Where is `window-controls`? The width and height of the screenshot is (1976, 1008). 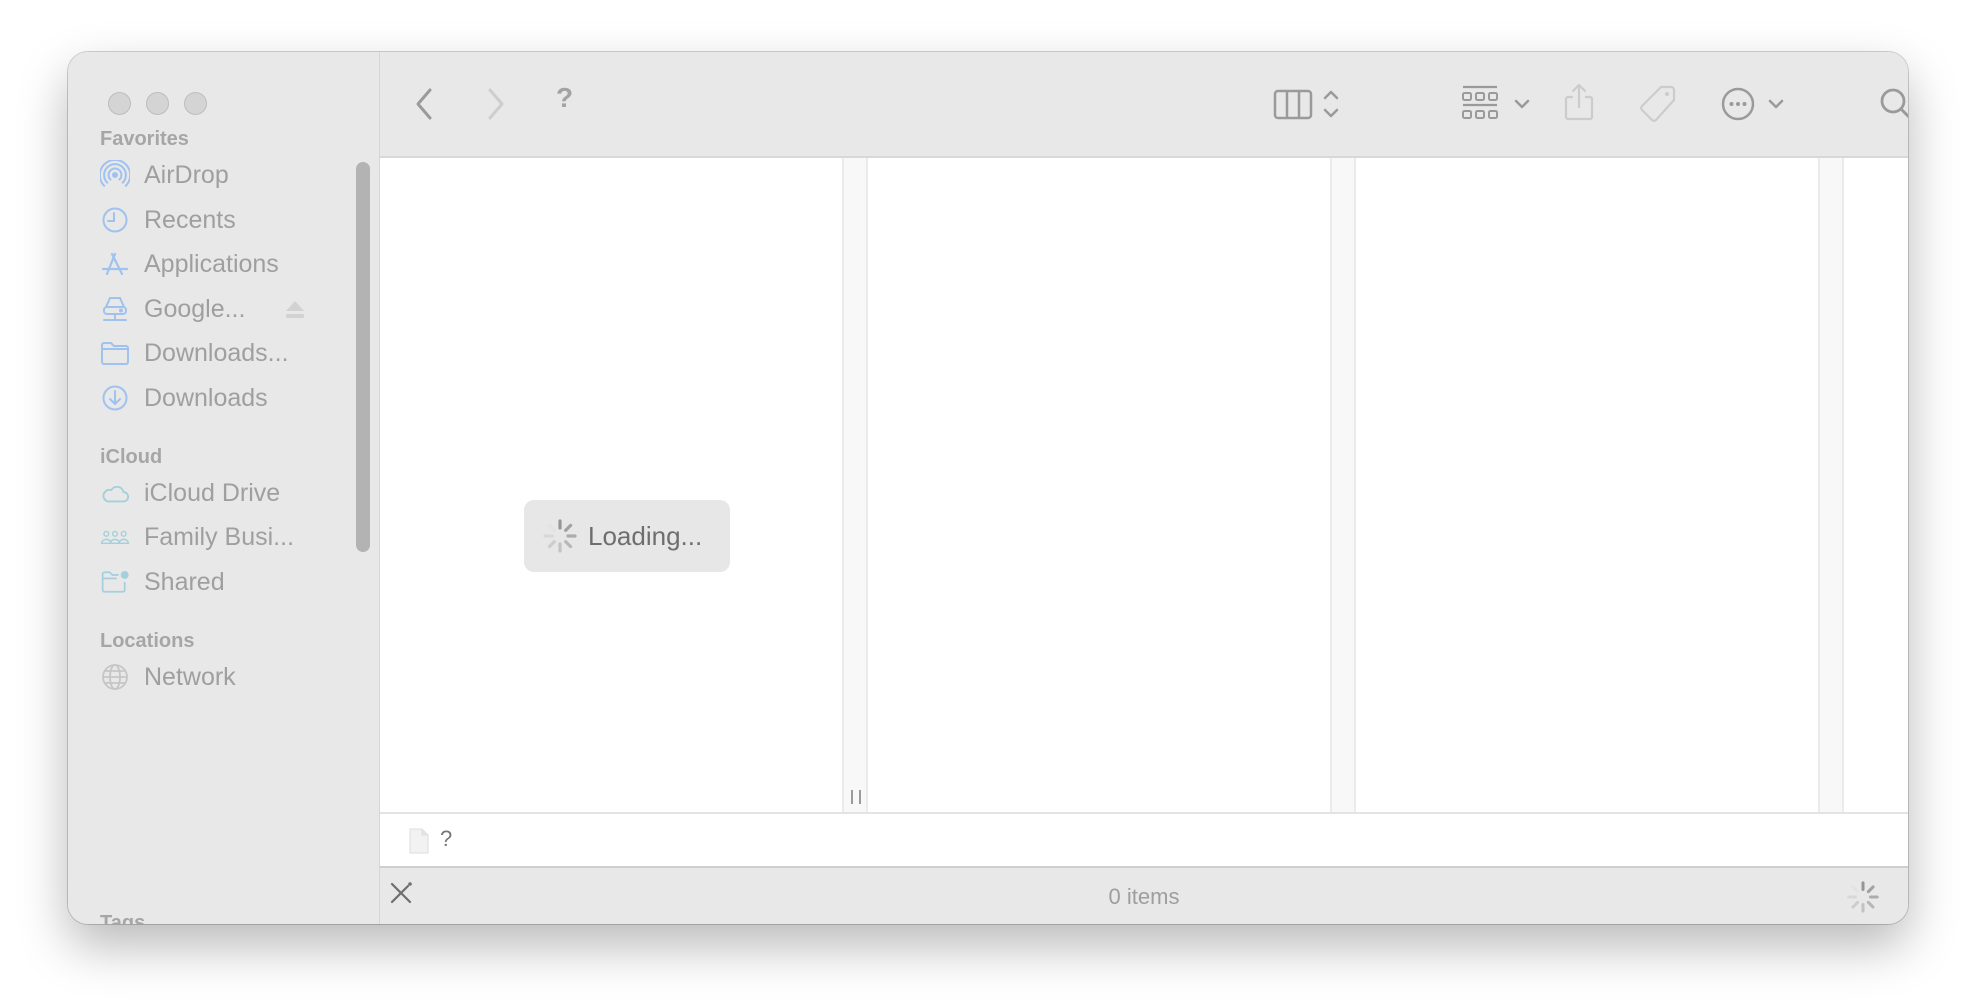
window-controls is located at coordinates (157, 103).